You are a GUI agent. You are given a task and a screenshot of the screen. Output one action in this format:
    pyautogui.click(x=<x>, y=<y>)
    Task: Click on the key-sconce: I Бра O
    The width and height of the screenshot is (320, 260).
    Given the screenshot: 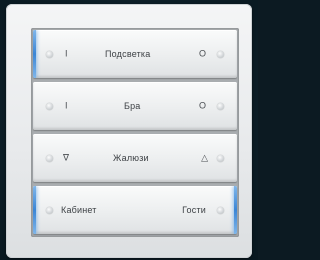 What is the action you would take?
    pyautogui.click(x=135, y=106)
    